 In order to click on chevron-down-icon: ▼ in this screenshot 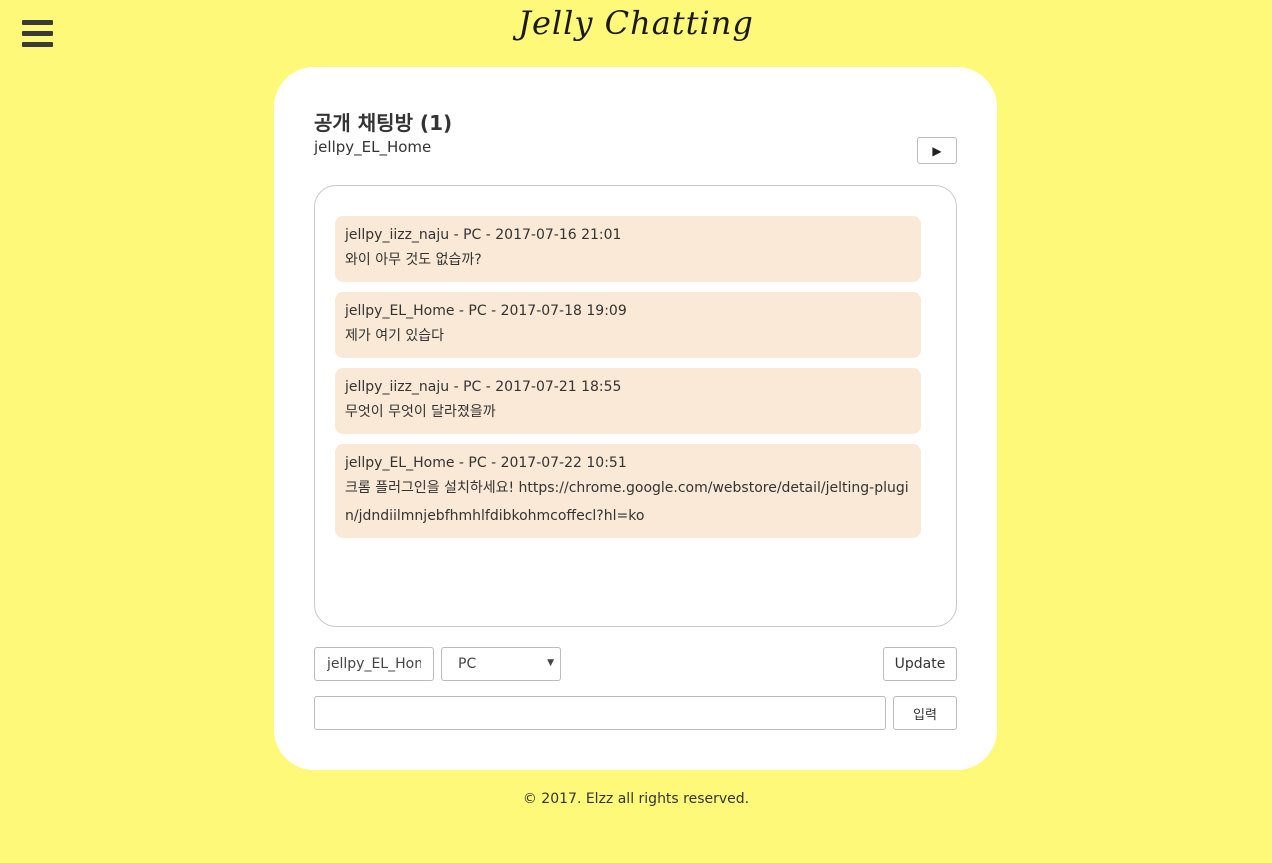, I will do `click(550, 663)`.